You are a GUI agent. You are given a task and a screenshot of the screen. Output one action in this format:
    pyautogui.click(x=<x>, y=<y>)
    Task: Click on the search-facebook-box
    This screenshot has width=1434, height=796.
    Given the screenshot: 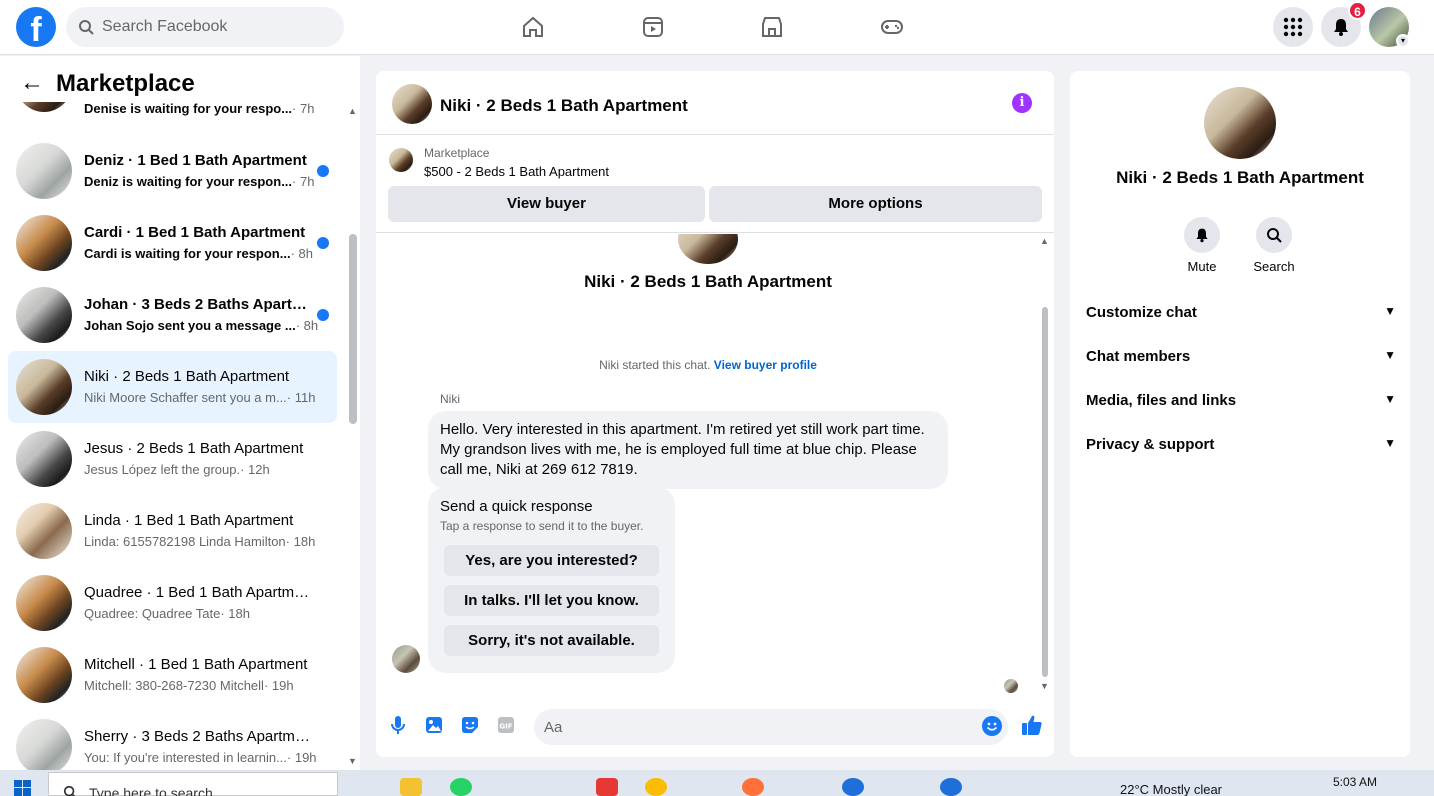 What is the action you would take?
    pyautogui.click(x=205, y=27)
    